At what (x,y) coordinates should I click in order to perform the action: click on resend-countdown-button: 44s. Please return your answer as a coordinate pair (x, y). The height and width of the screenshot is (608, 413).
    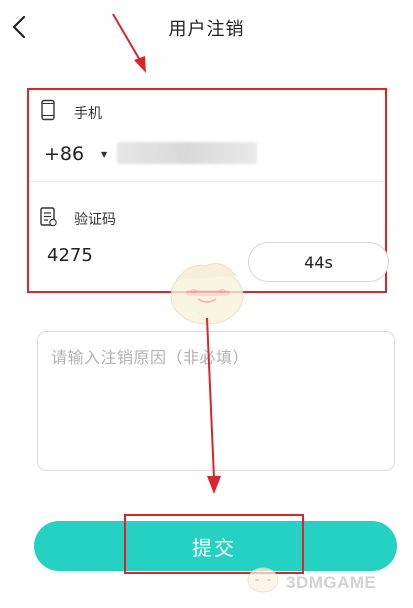
    Looking at the image, I should click on (318, 262).